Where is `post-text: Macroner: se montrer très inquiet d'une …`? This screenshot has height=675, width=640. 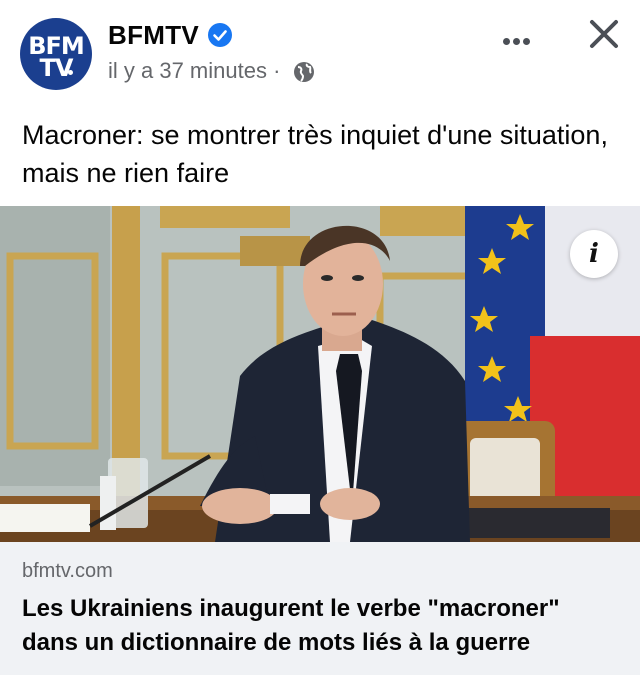 post-text: Macroner: se montrer très inquiet d'une … is located at coordinates (315, 154).